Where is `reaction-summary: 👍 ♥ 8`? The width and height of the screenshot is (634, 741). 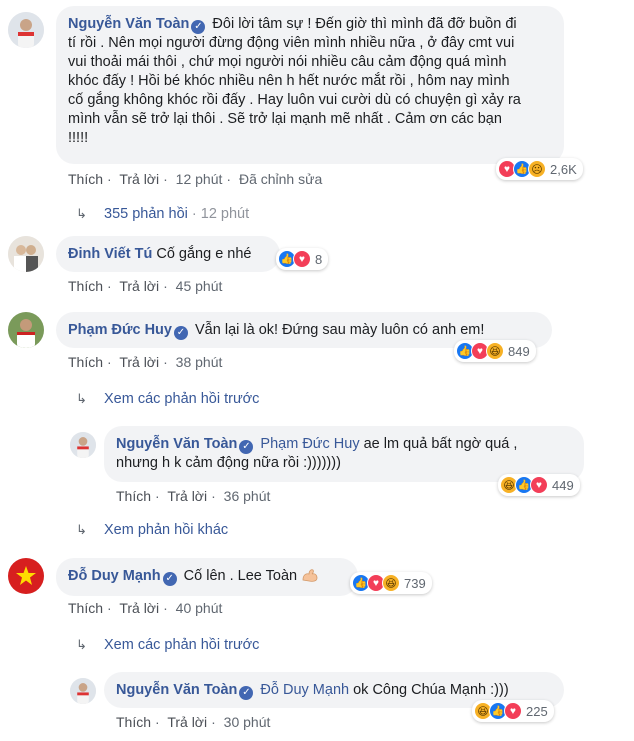
reaction-summary: 👍 ♥ 8 is located at coordinates (302, 259).